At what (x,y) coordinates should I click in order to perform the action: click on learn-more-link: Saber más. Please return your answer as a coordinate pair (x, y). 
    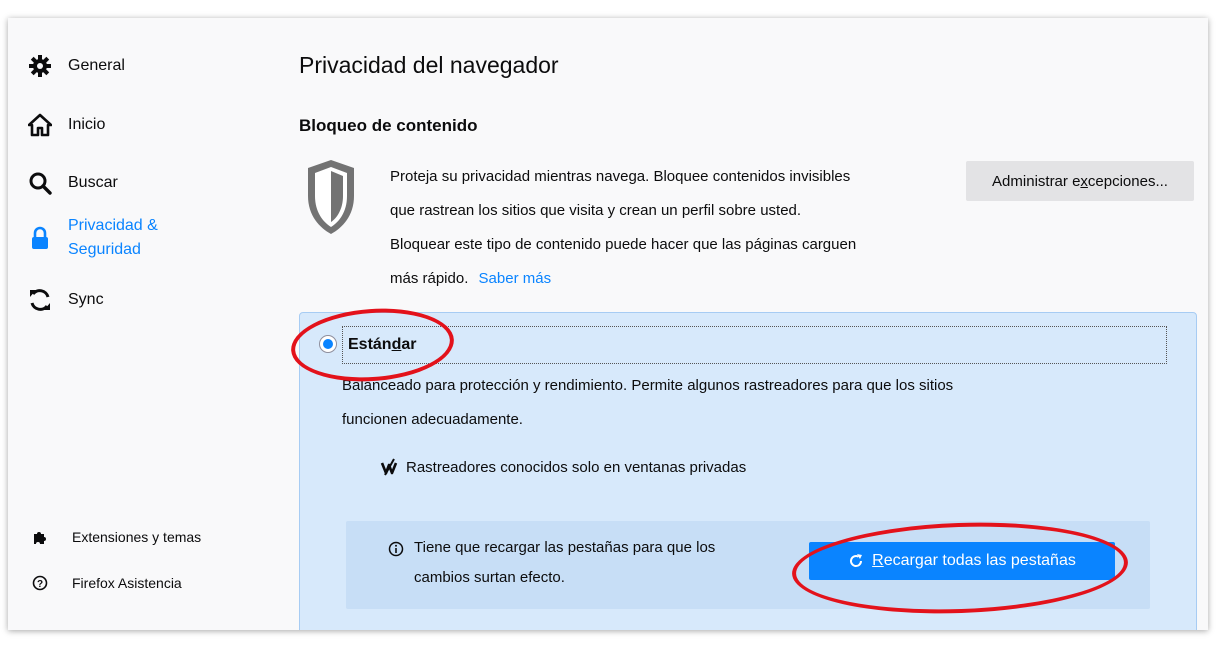
    Looking at the image, I should click on (515, 278).